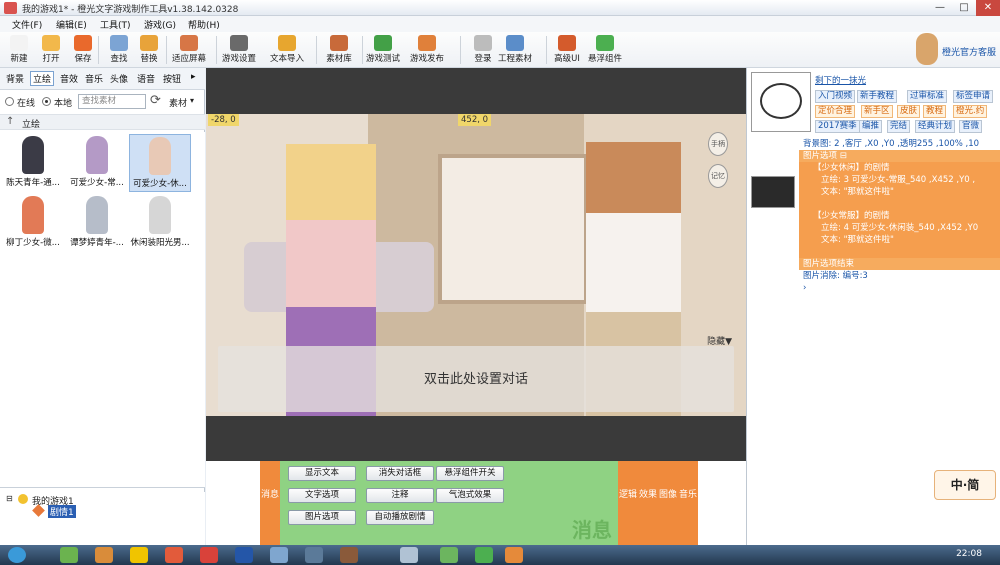 The image size is (1000, 565). What do you see at coordinates (628, 503) in the screenshot?
I see `tab-logic: 逻辑` at bounding box center [628, 503].